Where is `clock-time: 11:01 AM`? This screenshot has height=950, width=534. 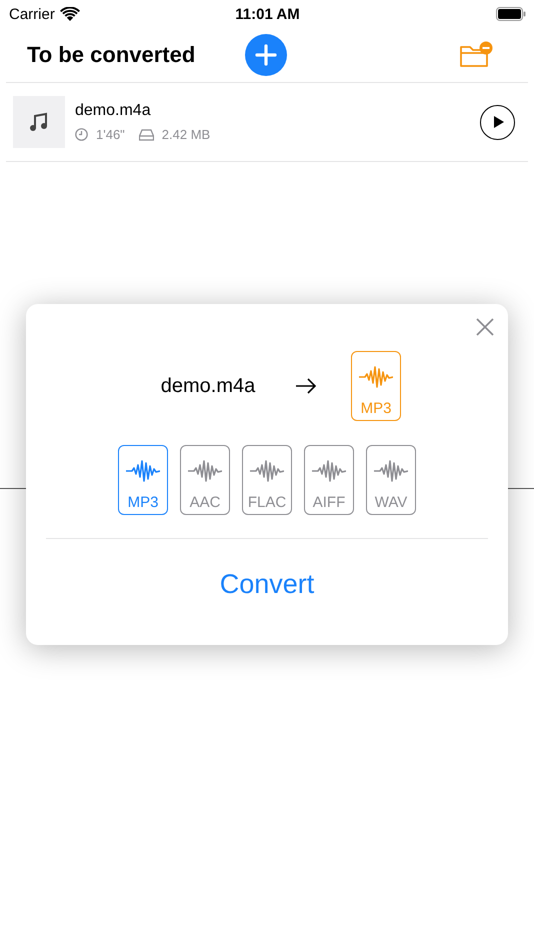
clock-time: 11:01 AM is located at coordinates (267, 14).